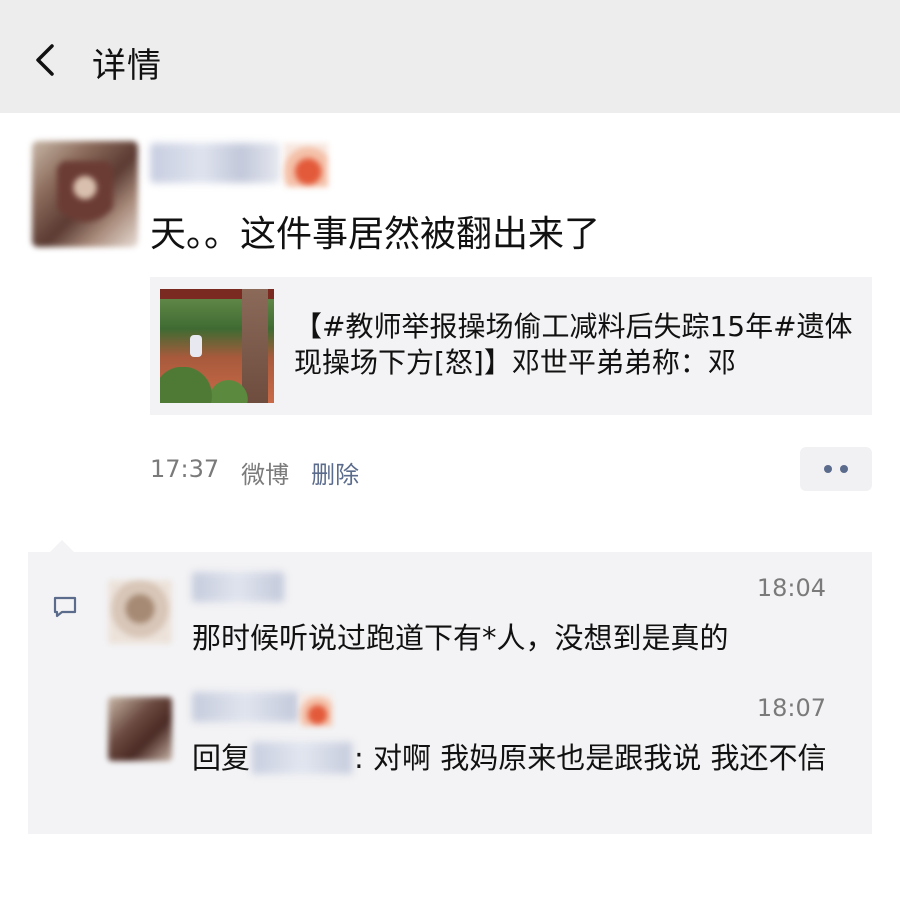  I want to click on reply-prefix: 回复, so click(221, 758).